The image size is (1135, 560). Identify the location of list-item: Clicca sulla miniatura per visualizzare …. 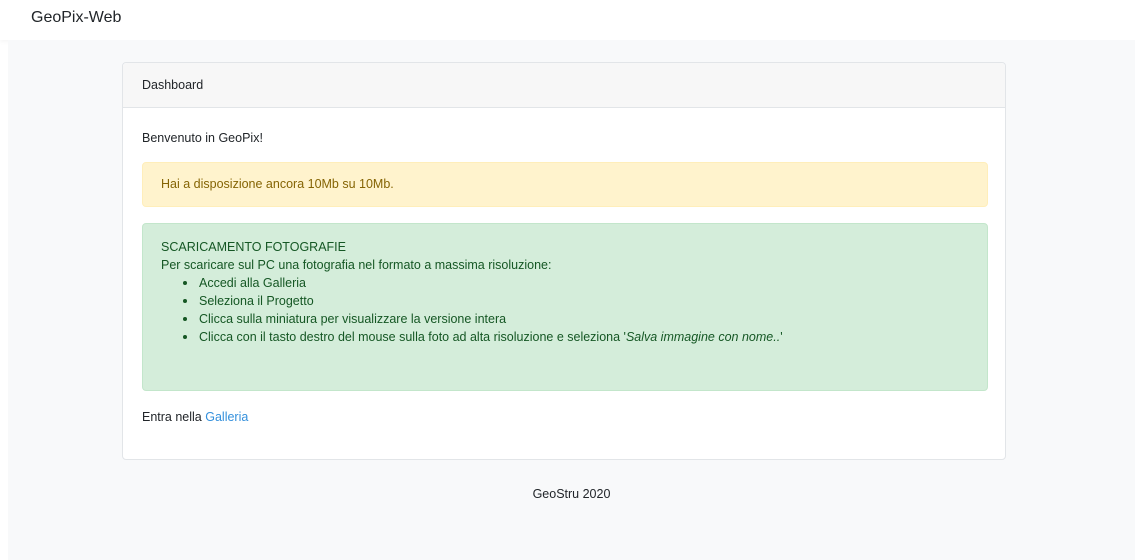
(585, 319).